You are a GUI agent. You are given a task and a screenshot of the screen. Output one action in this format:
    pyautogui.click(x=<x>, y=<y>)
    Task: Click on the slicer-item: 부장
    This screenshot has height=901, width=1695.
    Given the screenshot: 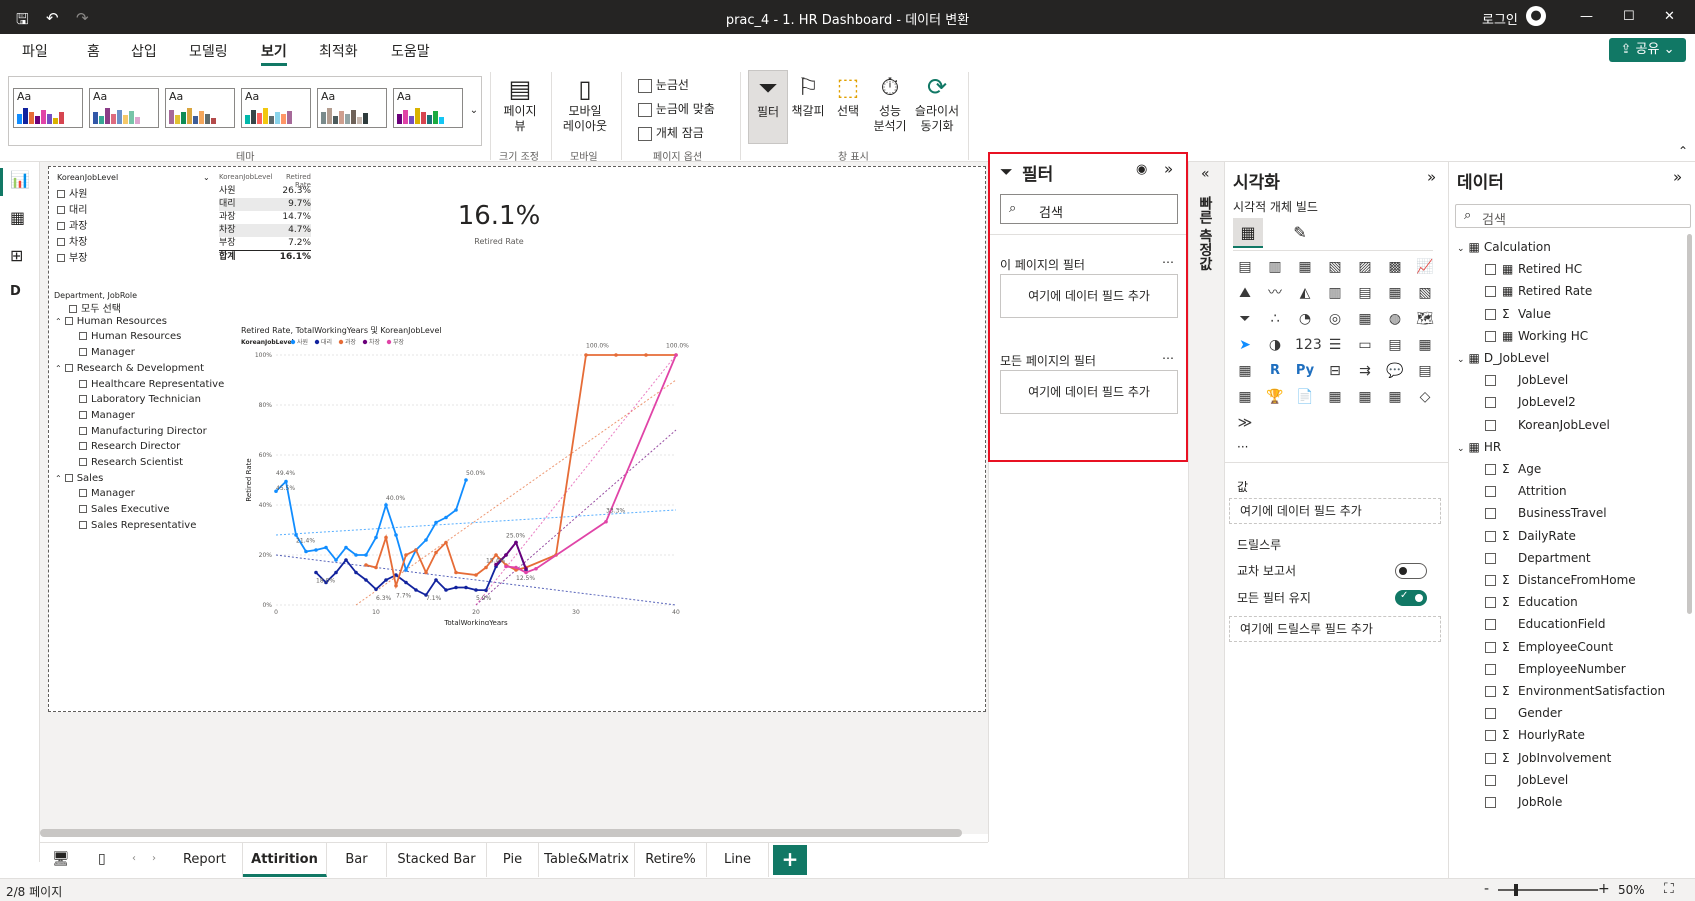 What is the action you would take?
    pyautogui.click(x=117, y=256)
    